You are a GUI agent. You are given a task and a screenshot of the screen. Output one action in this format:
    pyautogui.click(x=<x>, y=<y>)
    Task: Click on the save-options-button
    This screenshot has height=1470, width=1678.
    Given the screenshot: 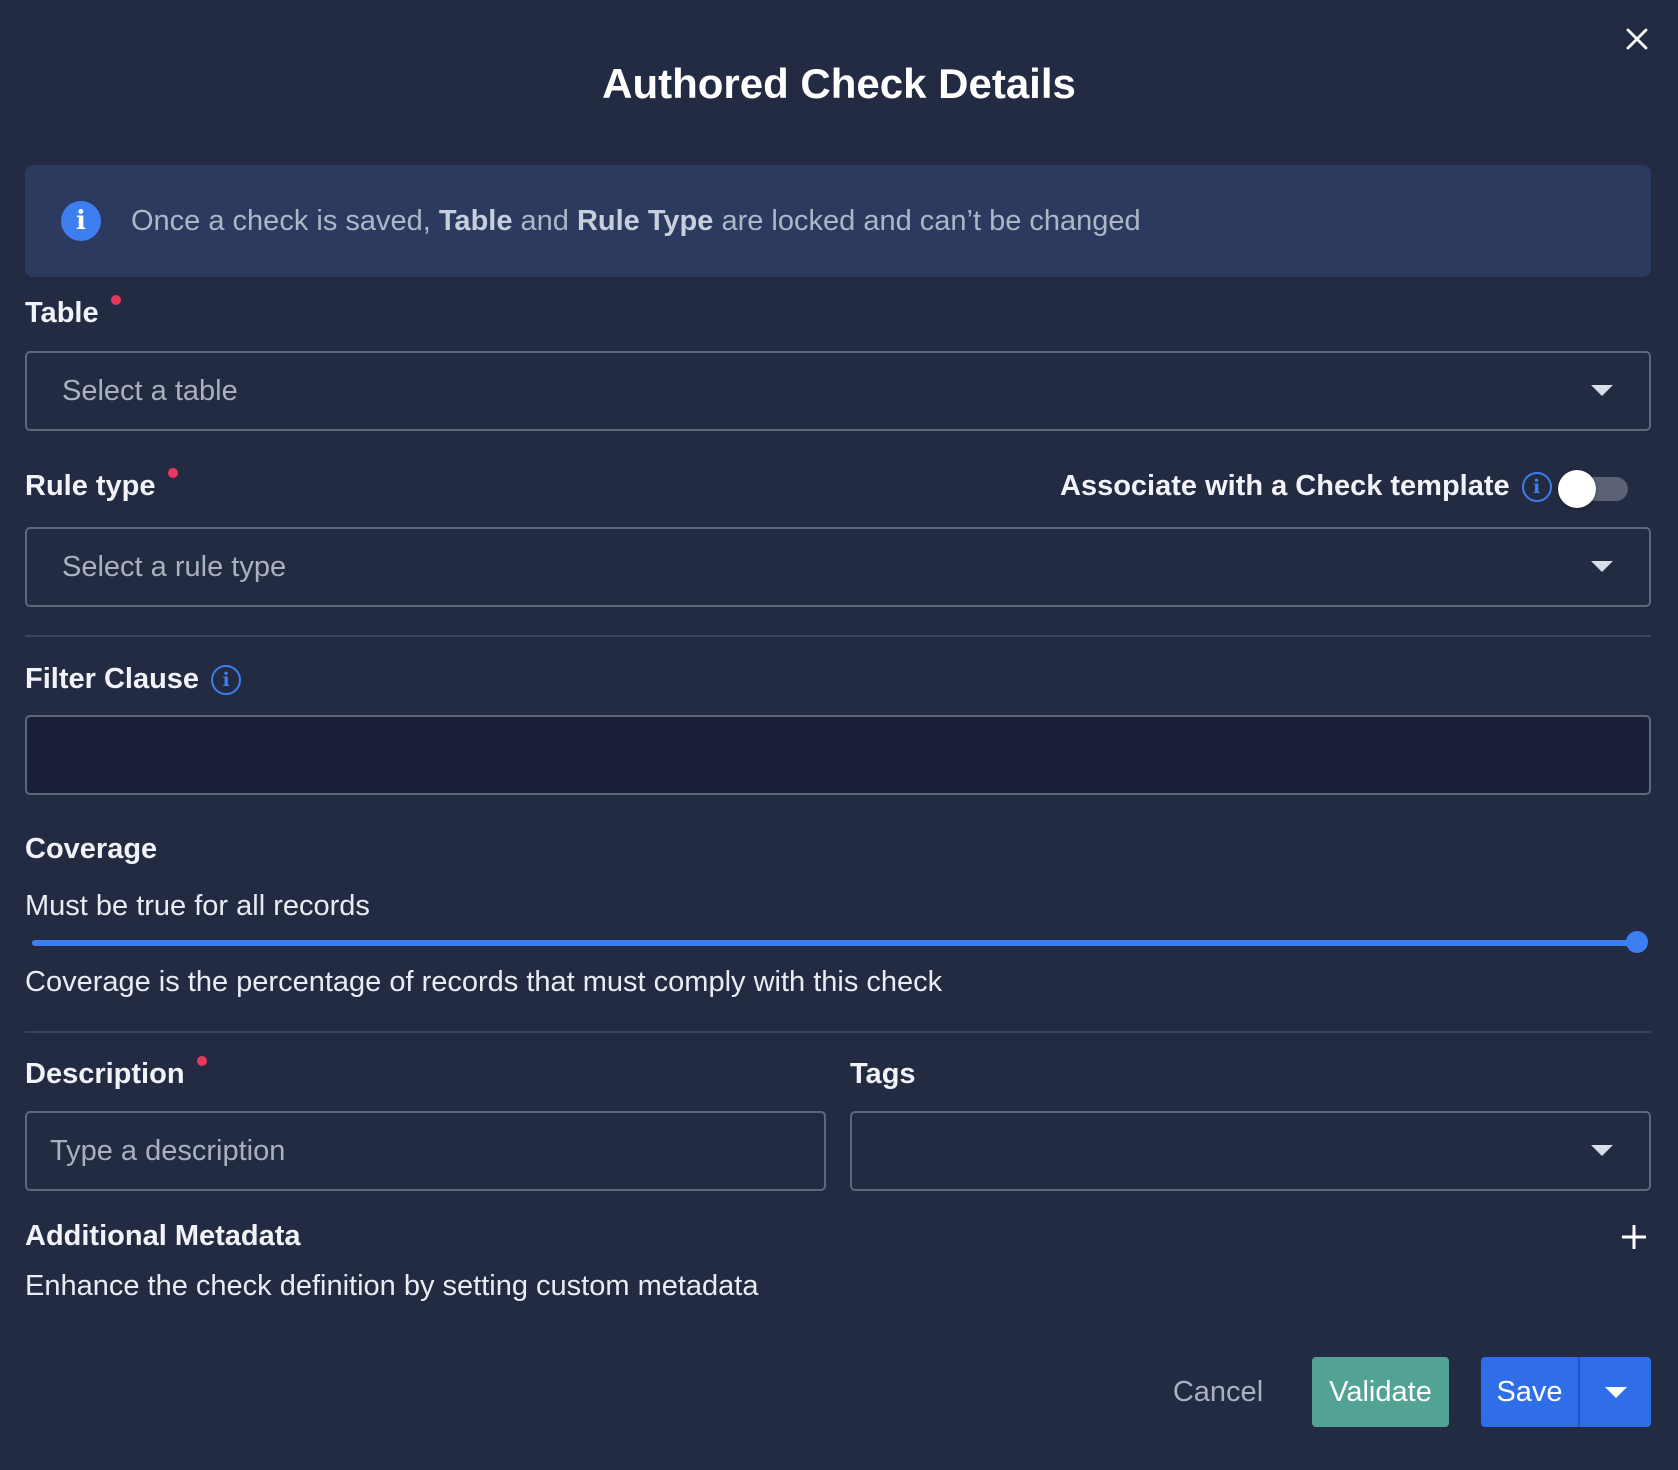 What is the action you would take?
    pyautogui.click(x=1615, y=1392)
    